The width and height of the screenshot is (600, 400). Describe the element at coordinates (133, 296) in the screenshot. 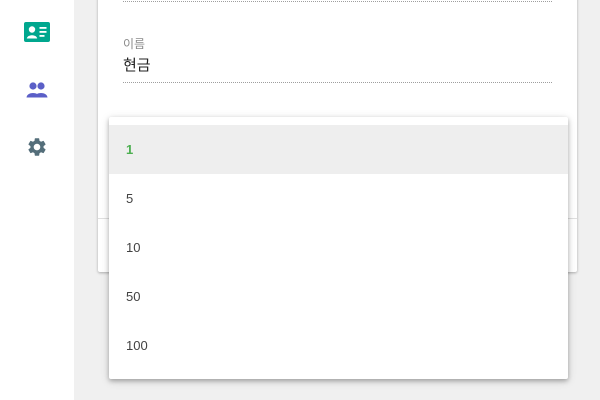

I see `option-label: 50` at that location.